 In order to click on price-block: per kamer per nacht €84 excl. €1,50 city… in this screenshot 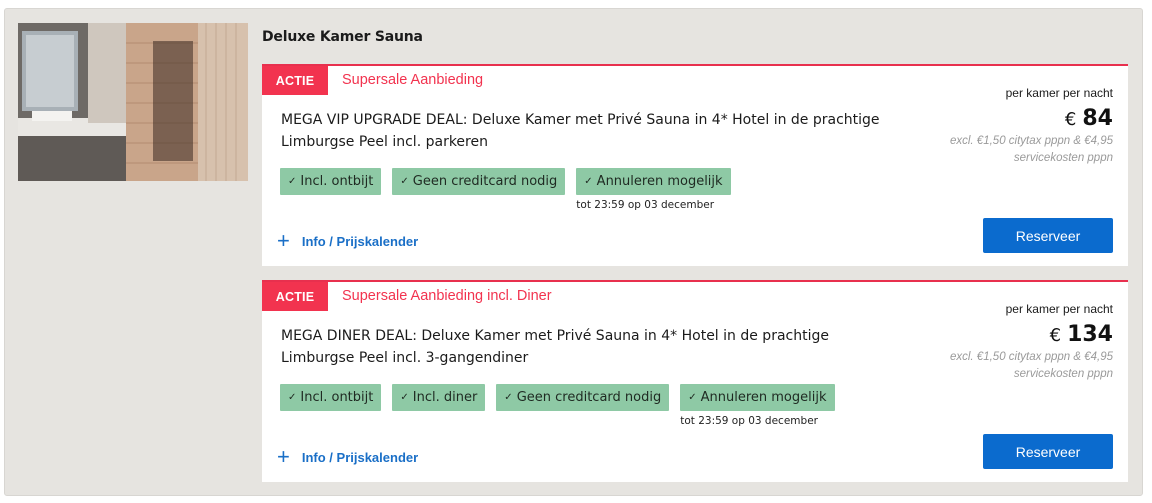, I will do `click(1003, 126)`.